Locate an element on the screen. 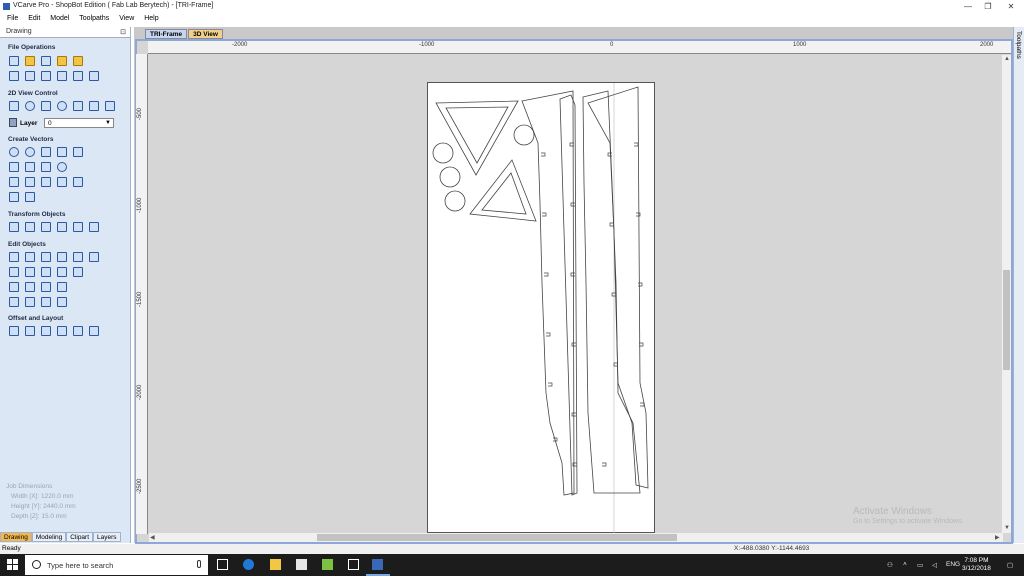  arrow-icon is located at coordinates (62, 287).